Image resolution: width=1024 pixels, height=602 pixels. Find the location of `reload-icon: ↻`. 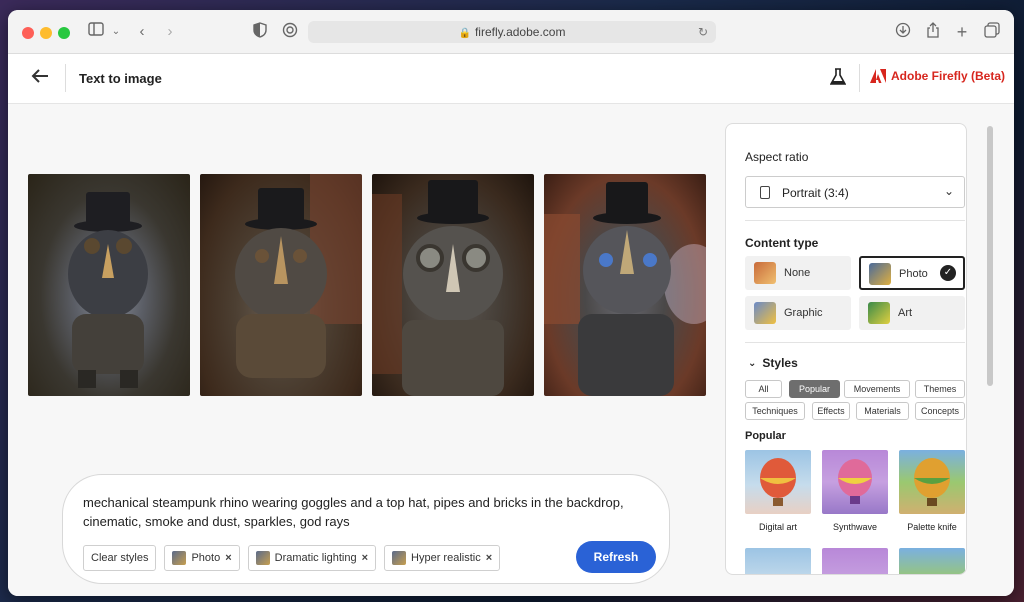

reload-icon: ↻ is located at coordinates (703, 32).